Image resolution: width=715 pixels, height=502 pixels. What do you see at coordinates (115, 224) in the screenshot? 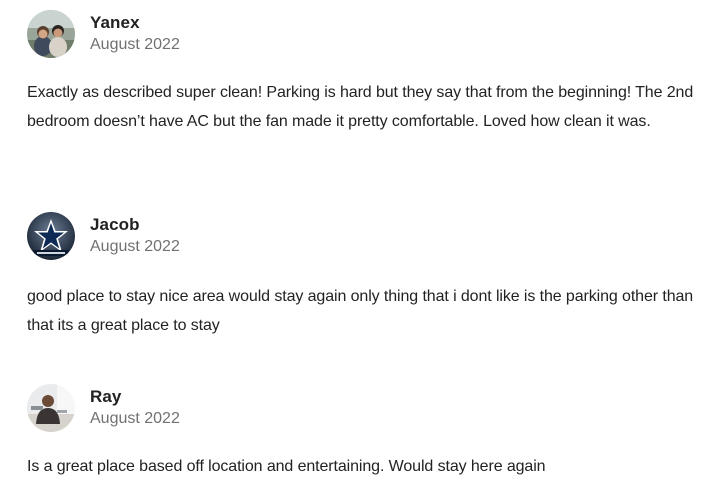
I see `reviewer-name: Jacob` at bounding box center [115, 224].